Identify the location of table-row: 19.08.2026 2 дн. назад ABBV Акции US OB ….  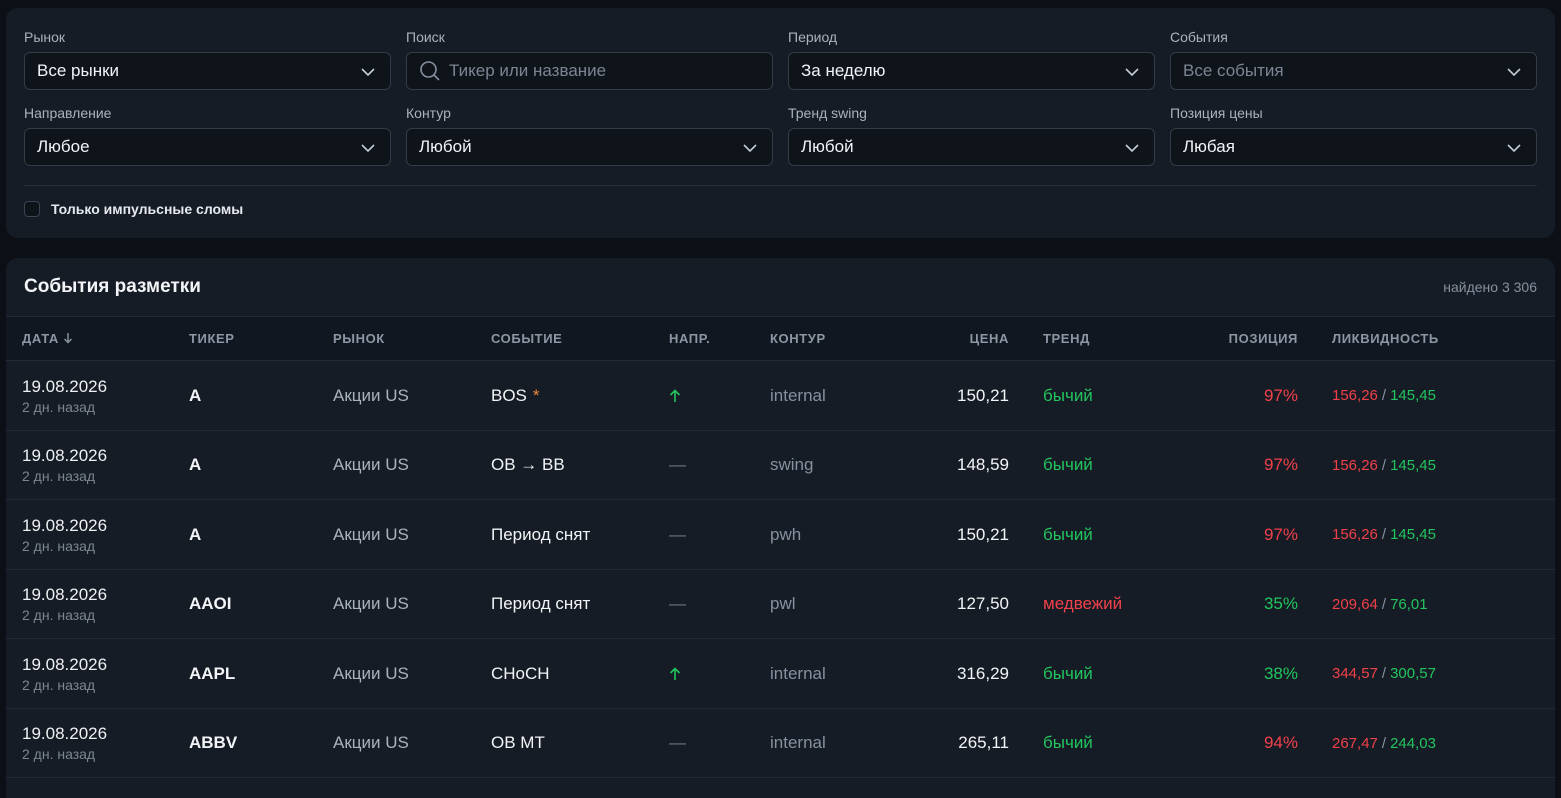
(780, 743).